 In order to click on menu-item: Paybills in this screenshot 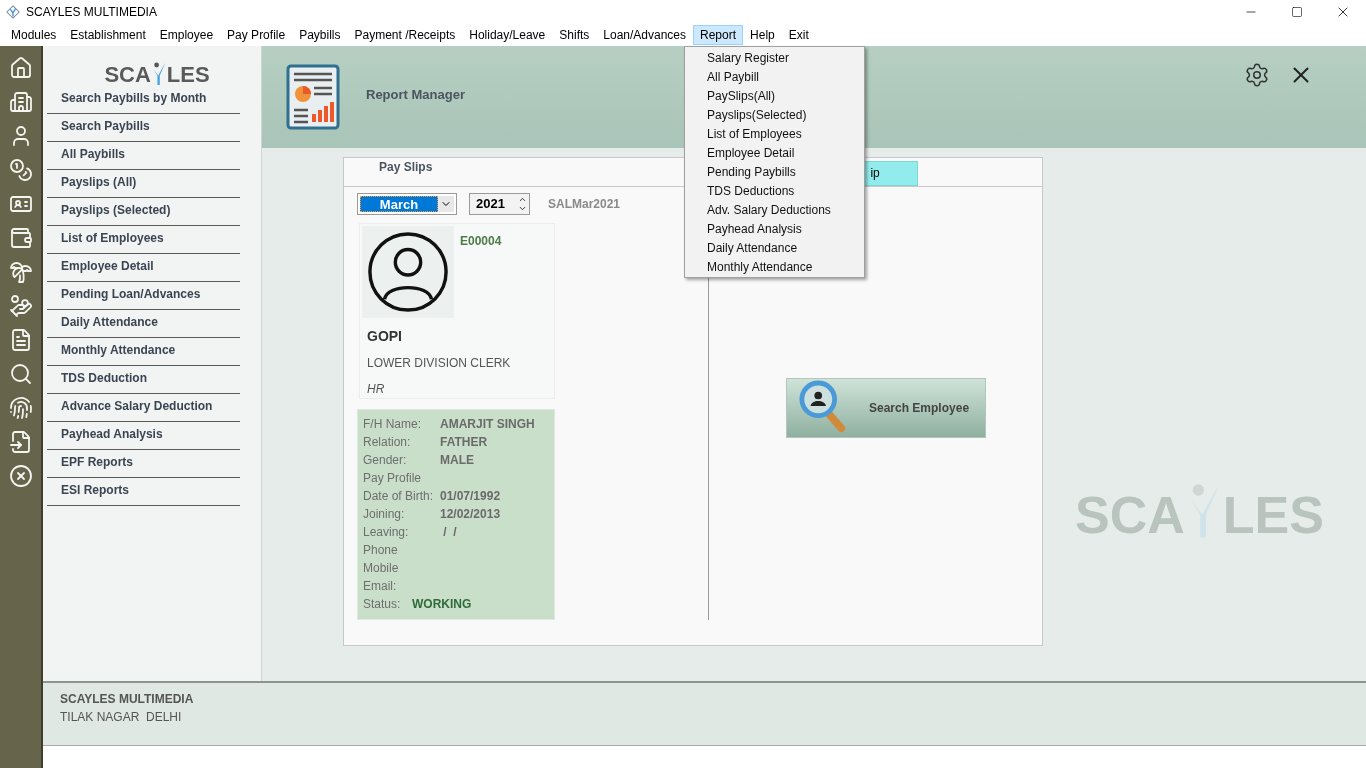, I will do `click(320, 35)`.